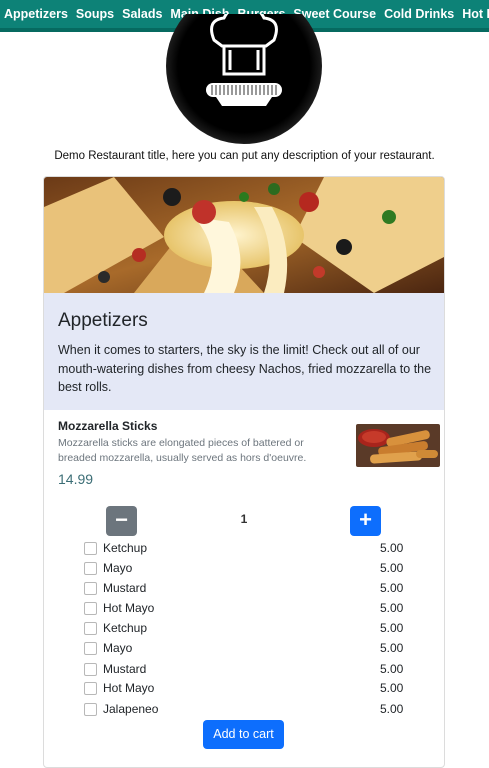  I want to click on item-image, so click(398, 445).